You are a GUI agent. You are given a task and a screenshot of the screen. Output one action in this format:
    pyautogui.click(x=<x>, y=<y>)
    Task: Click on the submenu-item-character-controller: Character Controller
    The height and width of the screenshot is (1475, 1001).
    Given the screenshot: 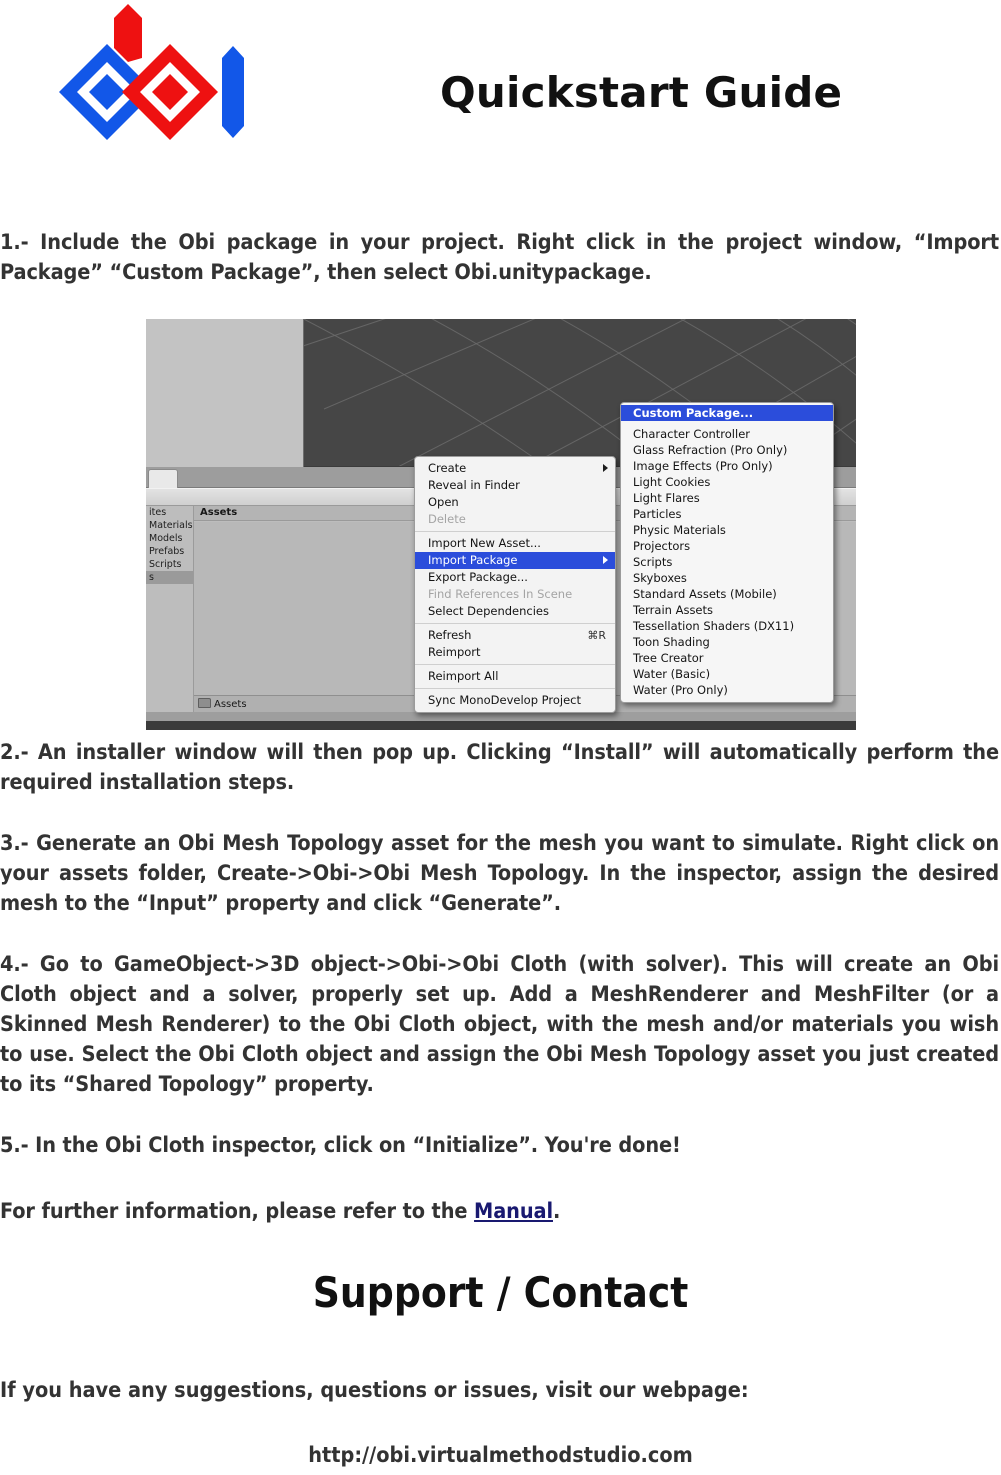 What is the action you would take?
    pyautogui.click(x=727, y=434)
    